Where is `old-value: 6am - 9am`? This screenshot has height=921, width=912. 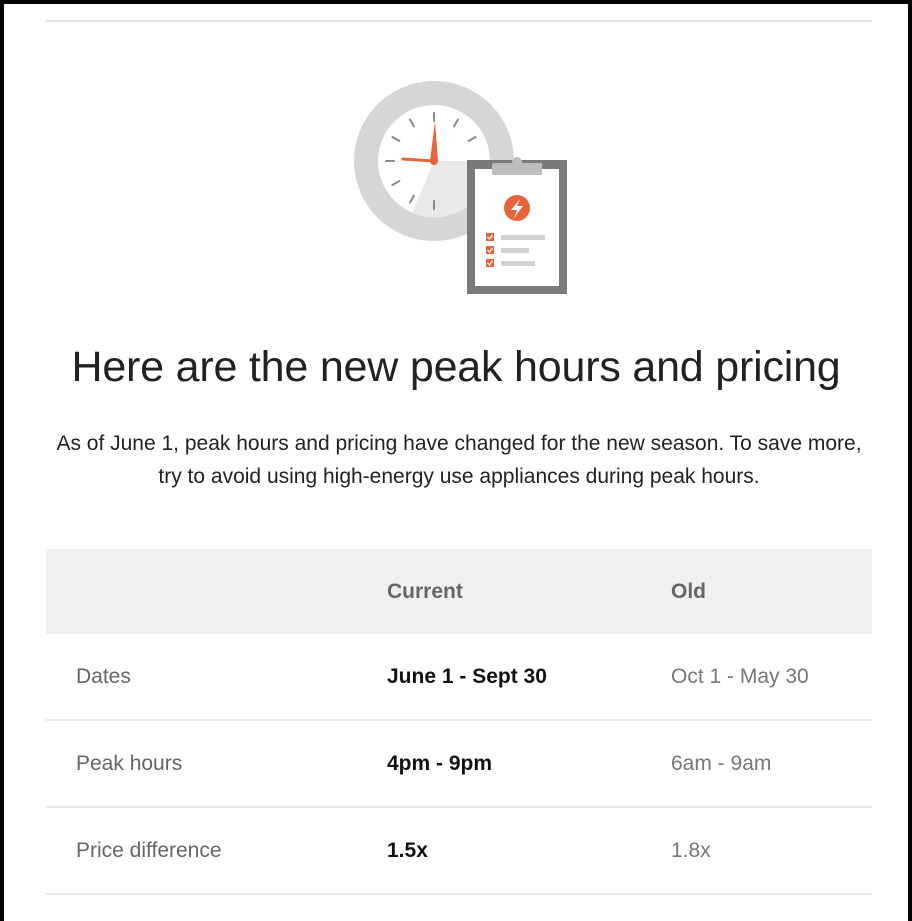 old-value: 6am - 9am is located at coordinates (721, 763).